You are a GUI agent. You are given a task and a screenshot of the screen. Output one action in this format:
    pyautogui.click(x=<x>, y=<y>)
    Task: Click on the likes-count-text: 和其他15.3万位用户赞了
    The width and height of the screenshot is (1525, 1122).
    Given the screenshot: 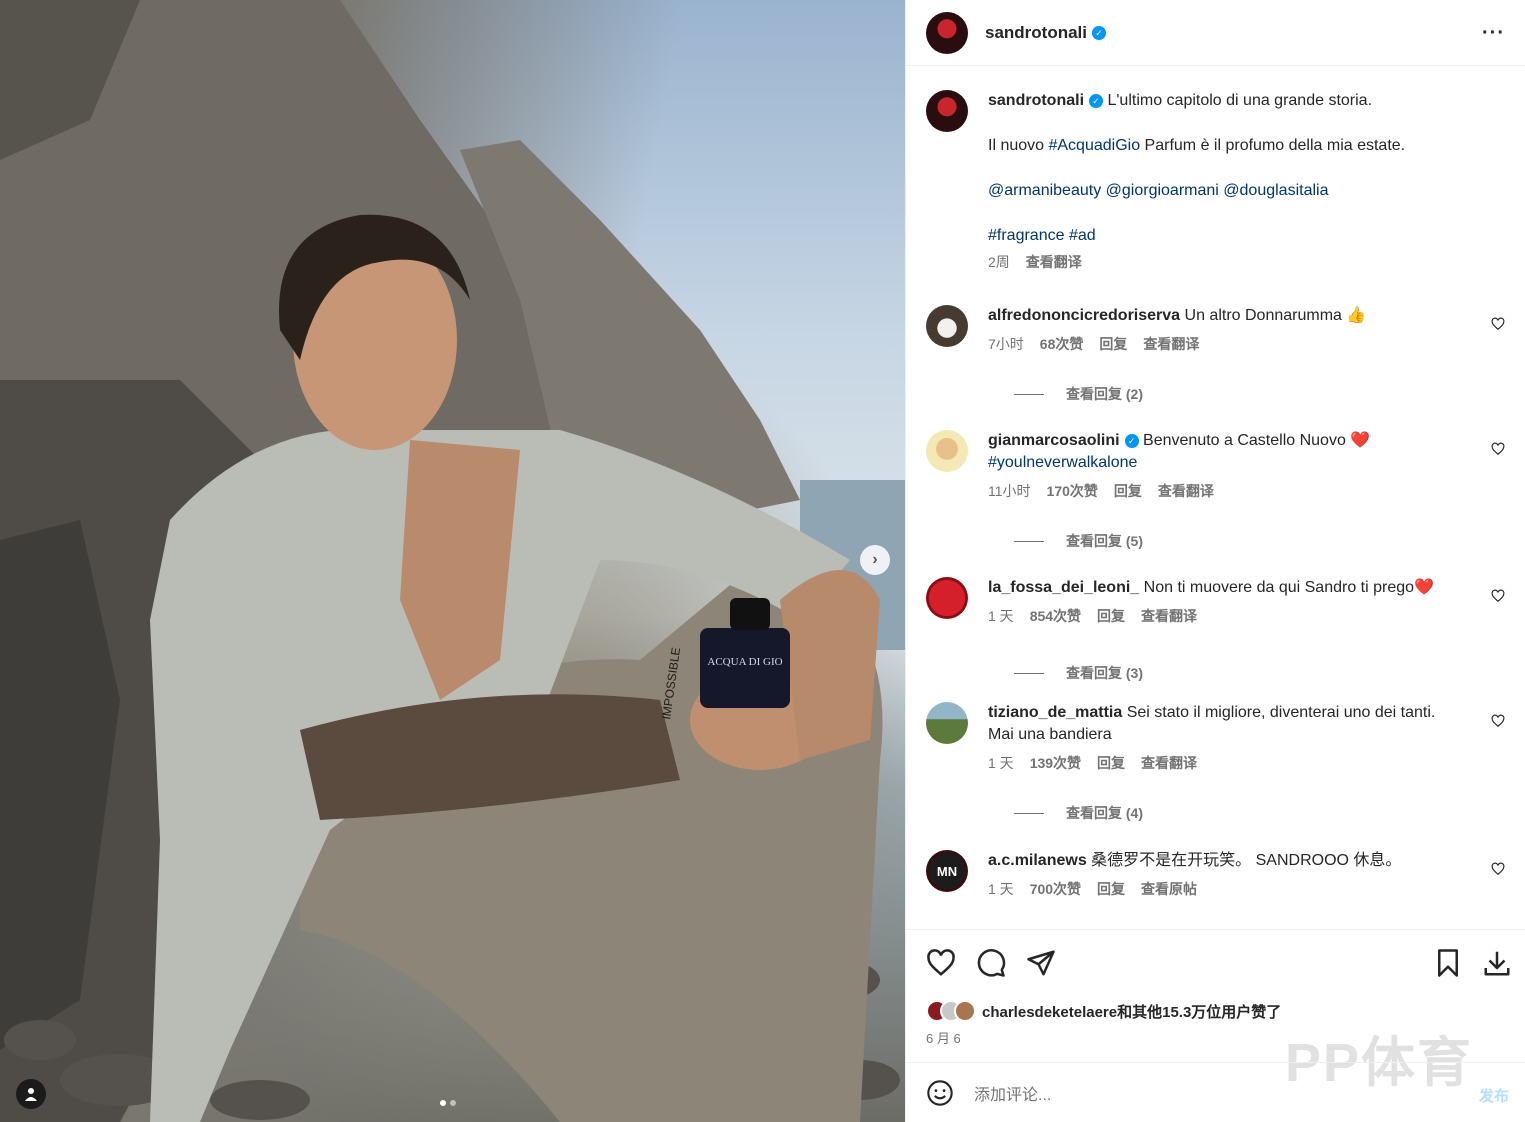 What is the action you would take?
    pyautogui.click(x=1199, y=1012)
    